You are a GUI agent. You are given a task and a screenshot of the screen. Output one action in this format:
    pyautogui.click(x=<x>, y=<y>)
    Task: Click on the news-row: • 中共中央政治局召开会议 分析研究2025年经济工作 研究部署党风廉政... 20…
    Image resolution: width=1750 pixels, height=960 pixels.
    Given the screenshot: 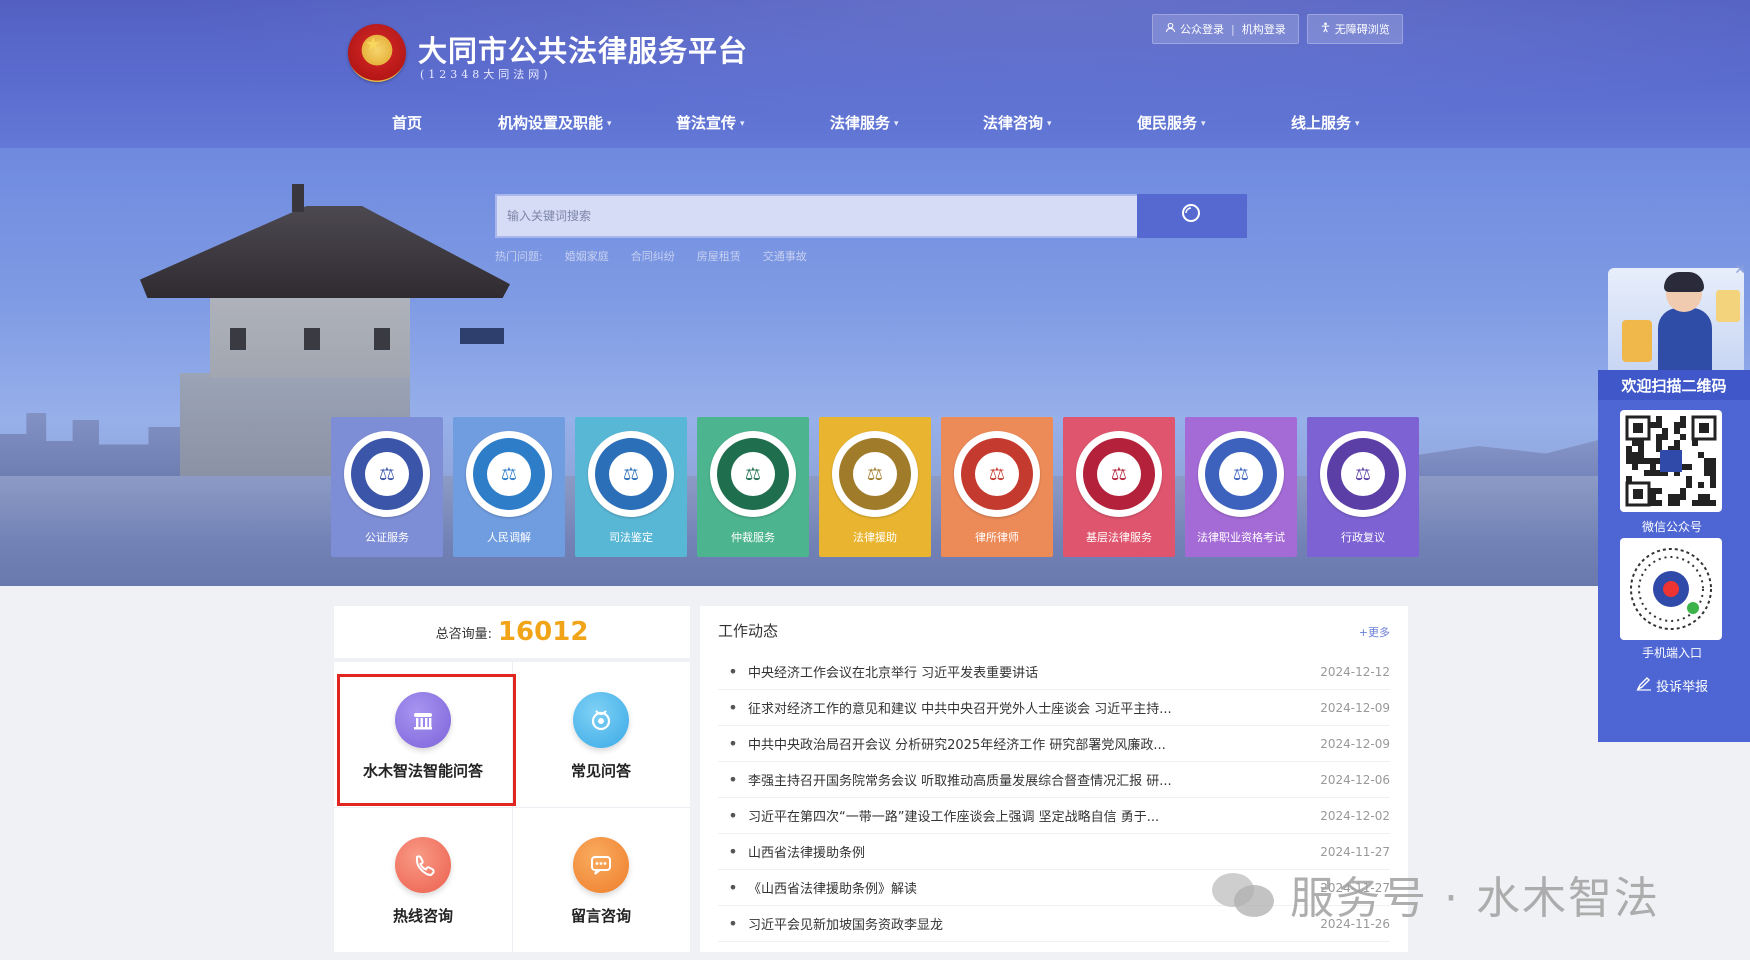 What is the action you would take?
    pyautogui.click(x=1054, y=744)
    